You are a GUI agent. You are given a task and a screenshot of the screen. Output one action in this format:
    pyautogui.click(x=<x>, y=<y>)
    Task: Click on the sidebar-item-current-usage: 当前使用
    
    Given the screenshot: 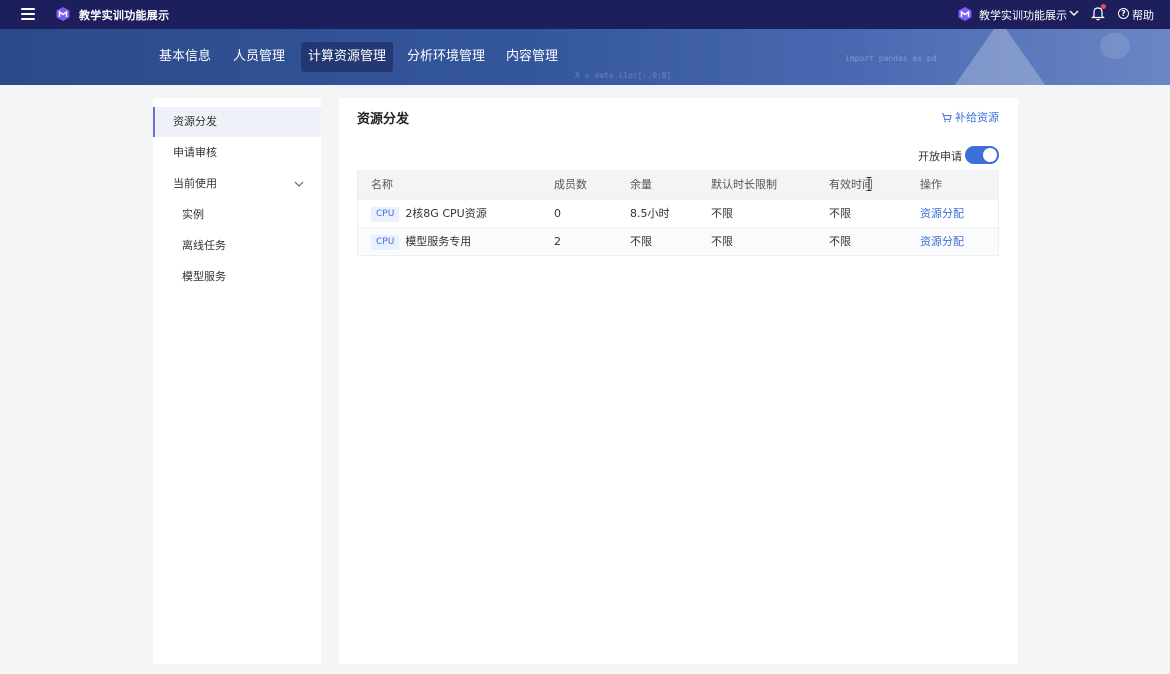 What is the action you would take?
    pyautogui.click(x=237, y=184)
    